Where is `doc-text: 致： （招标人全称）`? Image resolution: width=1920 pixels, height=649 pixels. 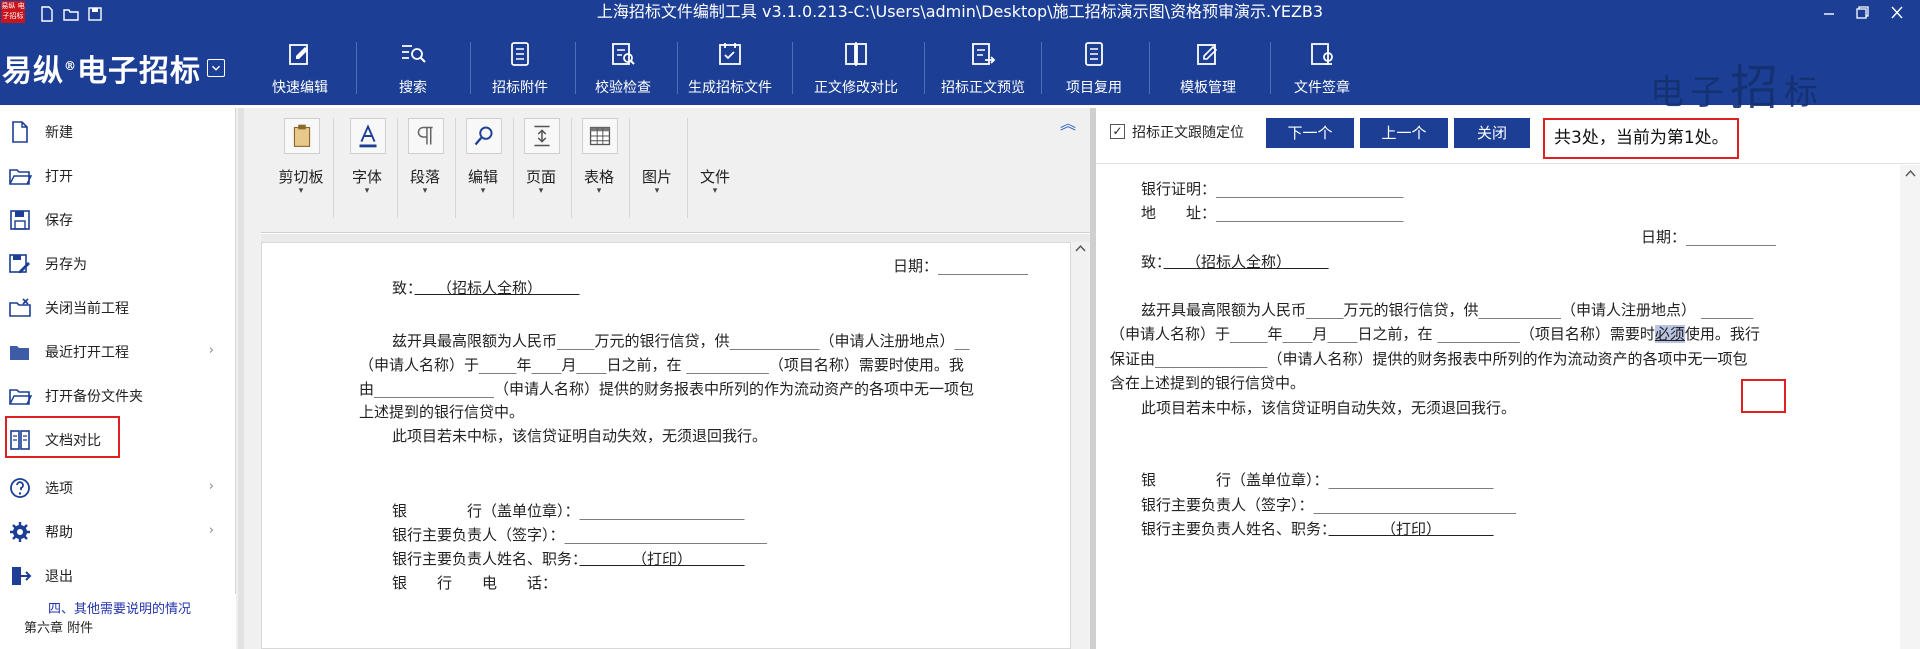
doc-text: 致： （招标人全称） is located at coordinates (486, 287).